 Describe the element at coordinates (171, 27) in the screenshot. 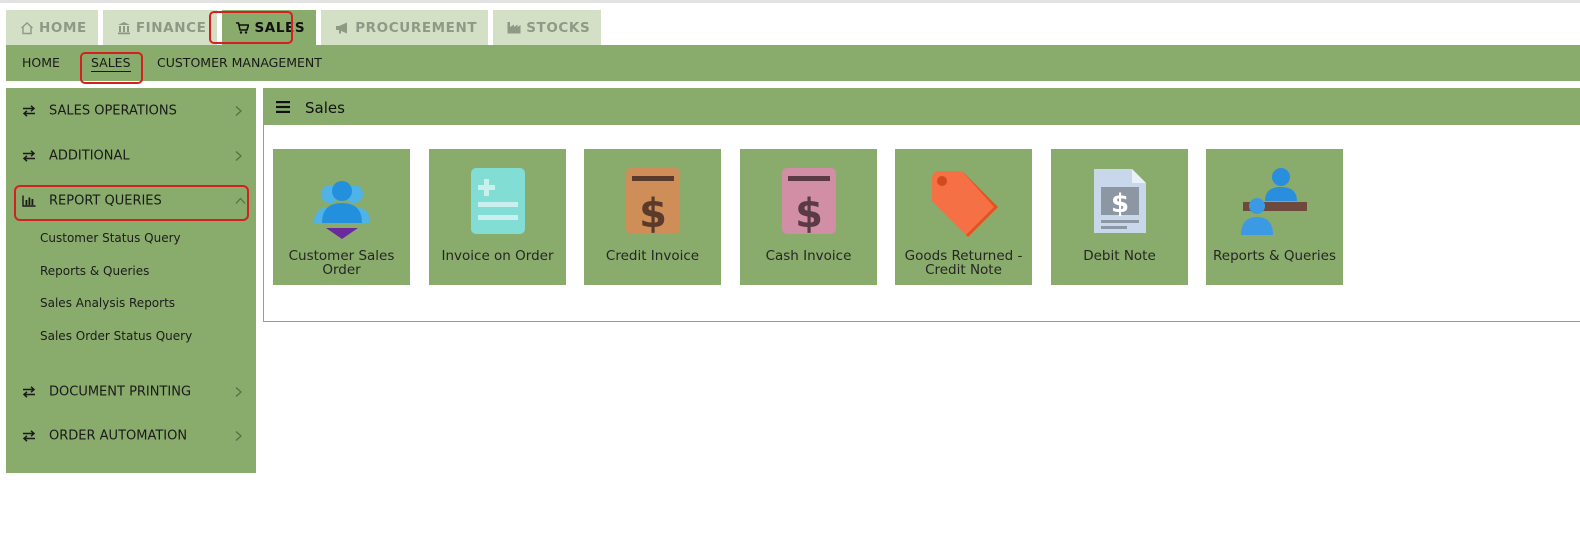

I see `tab-finance-label: FINANCE` at that location.